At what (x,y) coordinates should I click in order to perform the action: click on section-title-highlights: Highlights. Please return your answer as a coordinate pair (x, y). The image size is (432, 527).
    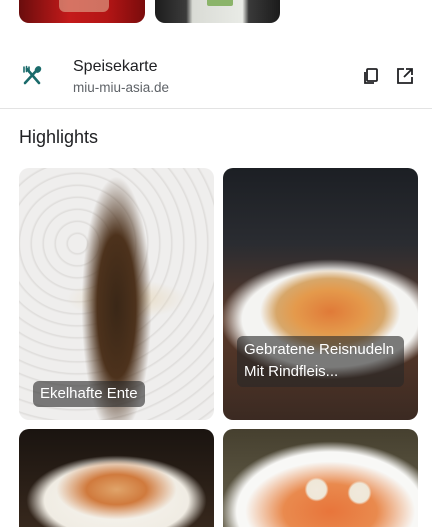
    Looking at the image, I should click on (59, 137).